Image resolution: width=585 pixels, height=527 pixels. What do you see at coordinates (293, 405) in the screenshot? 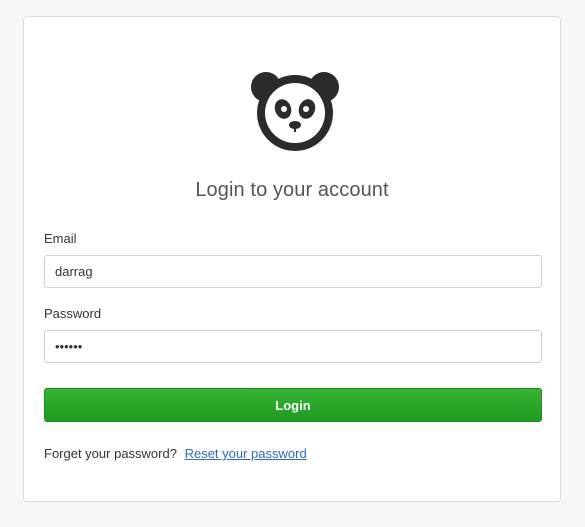
I see `login-button: Login` at bounding box center [293, 405].